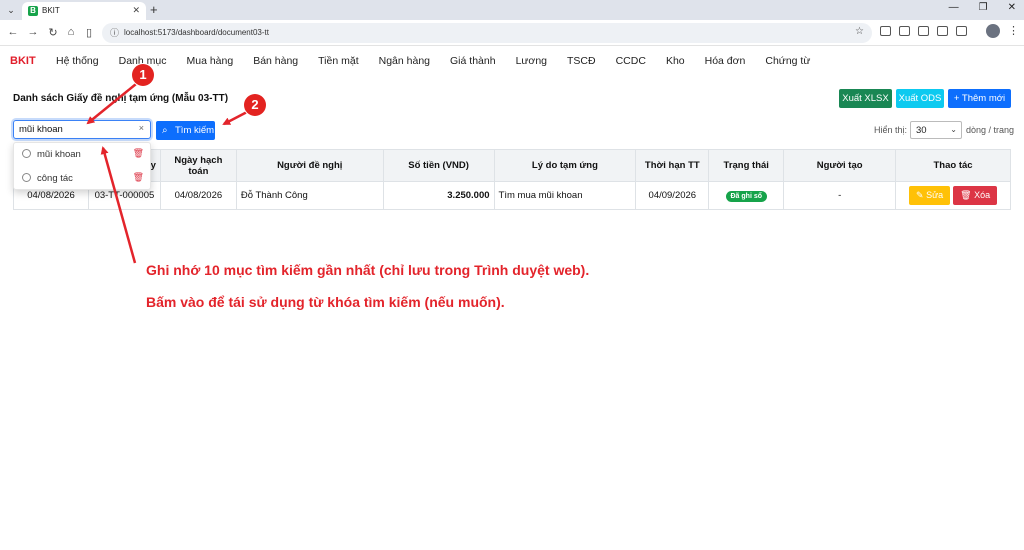 This screenshot has width=1024, height=550. Describe the element at coordinates (13, 32) in the screenshot. I see `back-icon: ←` at that location.